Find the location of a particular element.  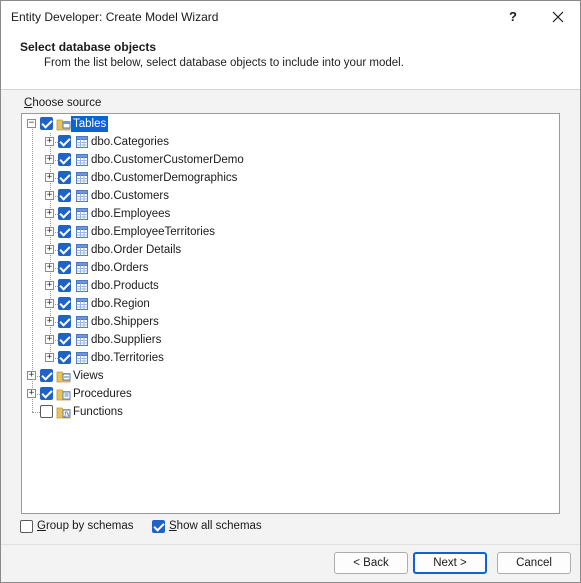

group-by-schemas-option: Group by schemas is located at coordinates (77, 526).